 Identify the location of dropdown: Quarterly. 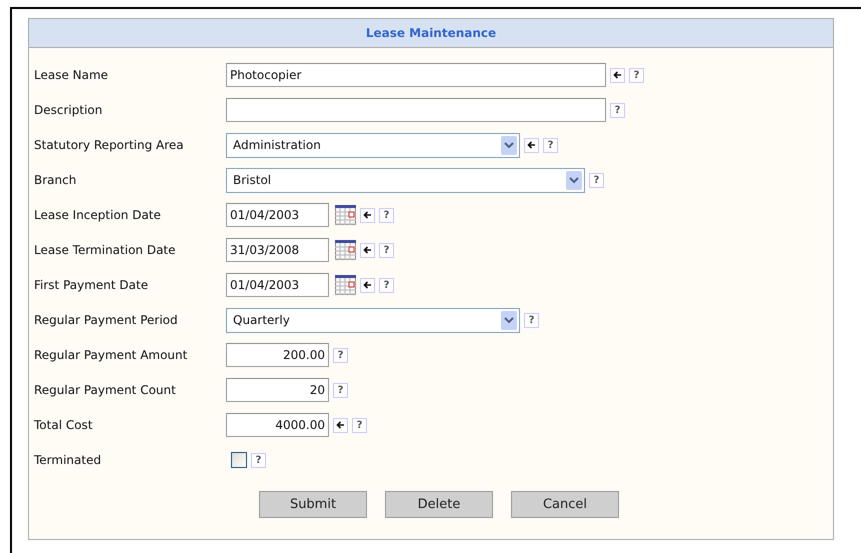
(373, 320).